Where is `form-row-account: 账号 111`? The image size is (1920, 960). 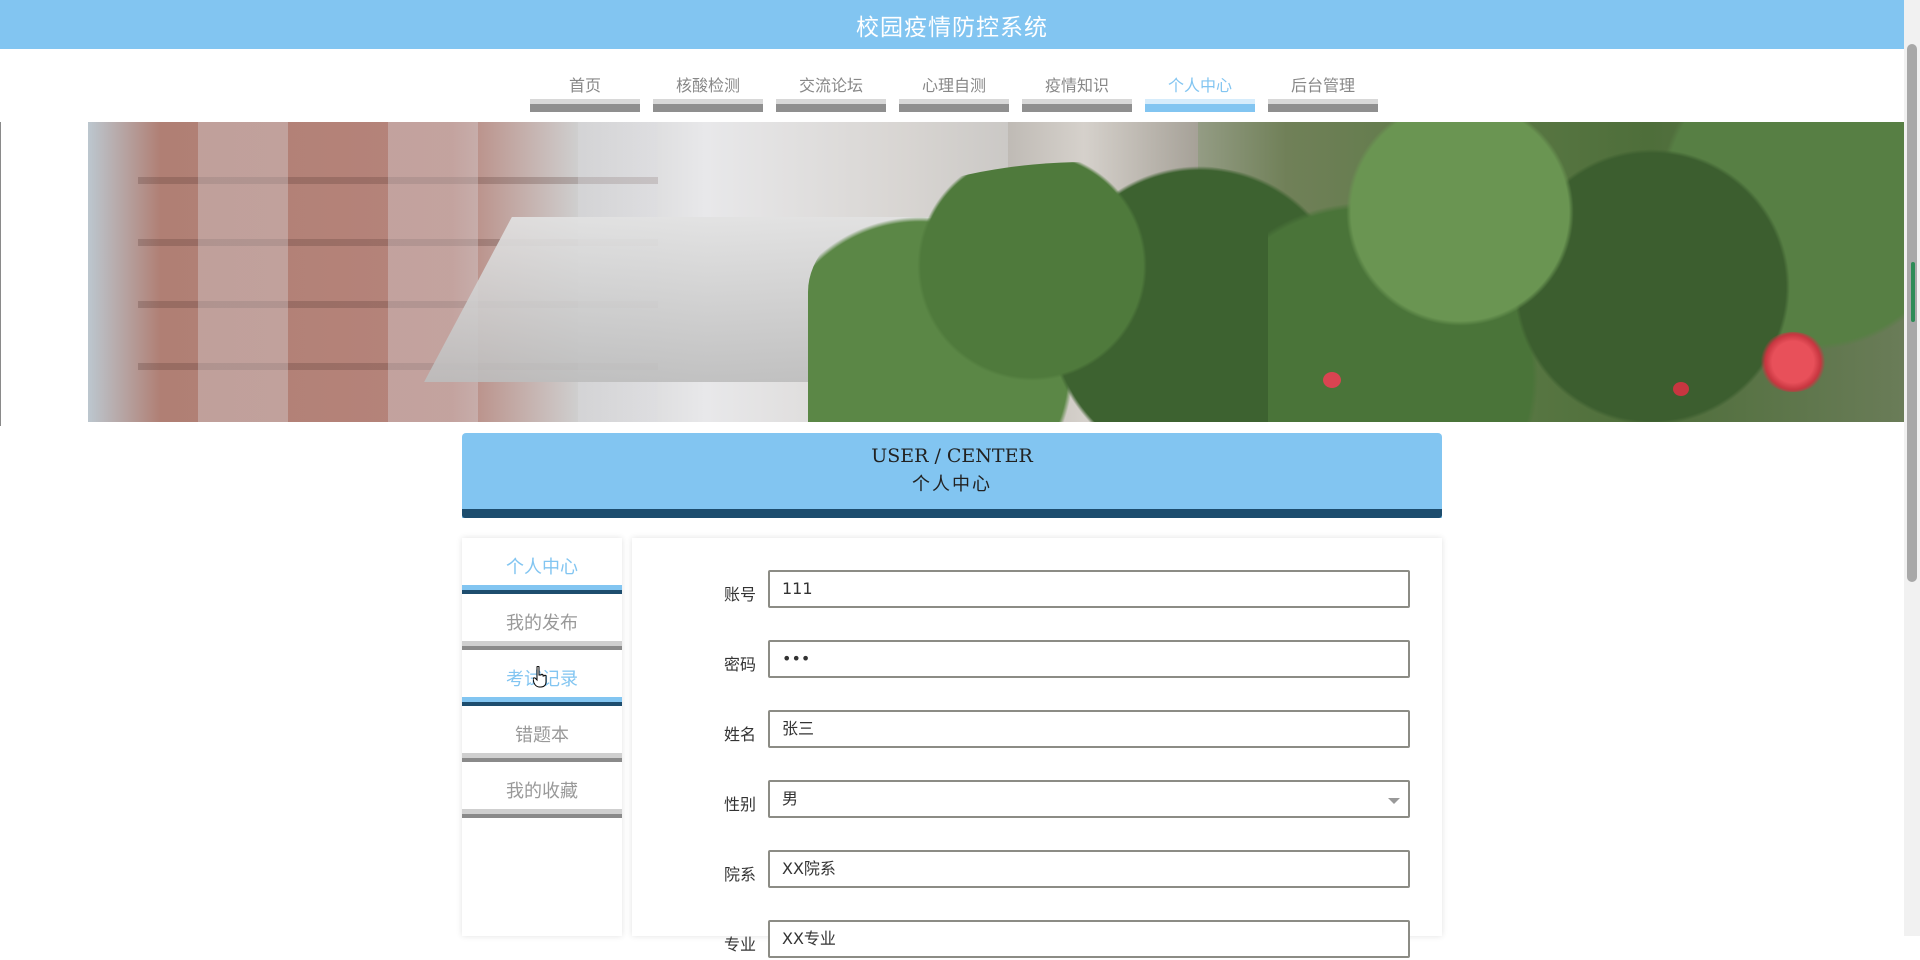
form-row-account: 账号 111 is located at coordinates (1037, 590).